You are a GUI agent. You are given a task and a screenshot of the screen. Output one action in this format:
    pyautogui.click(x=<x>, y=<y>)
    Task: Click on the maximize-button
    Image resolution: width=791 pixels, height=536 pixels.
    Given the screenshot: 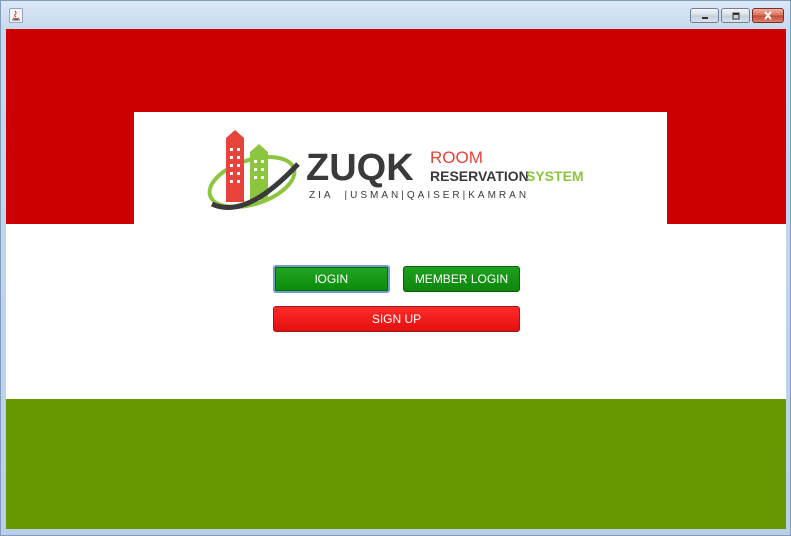 What is the action you would take?
    pyautogui.click(x=735, y=15)
    